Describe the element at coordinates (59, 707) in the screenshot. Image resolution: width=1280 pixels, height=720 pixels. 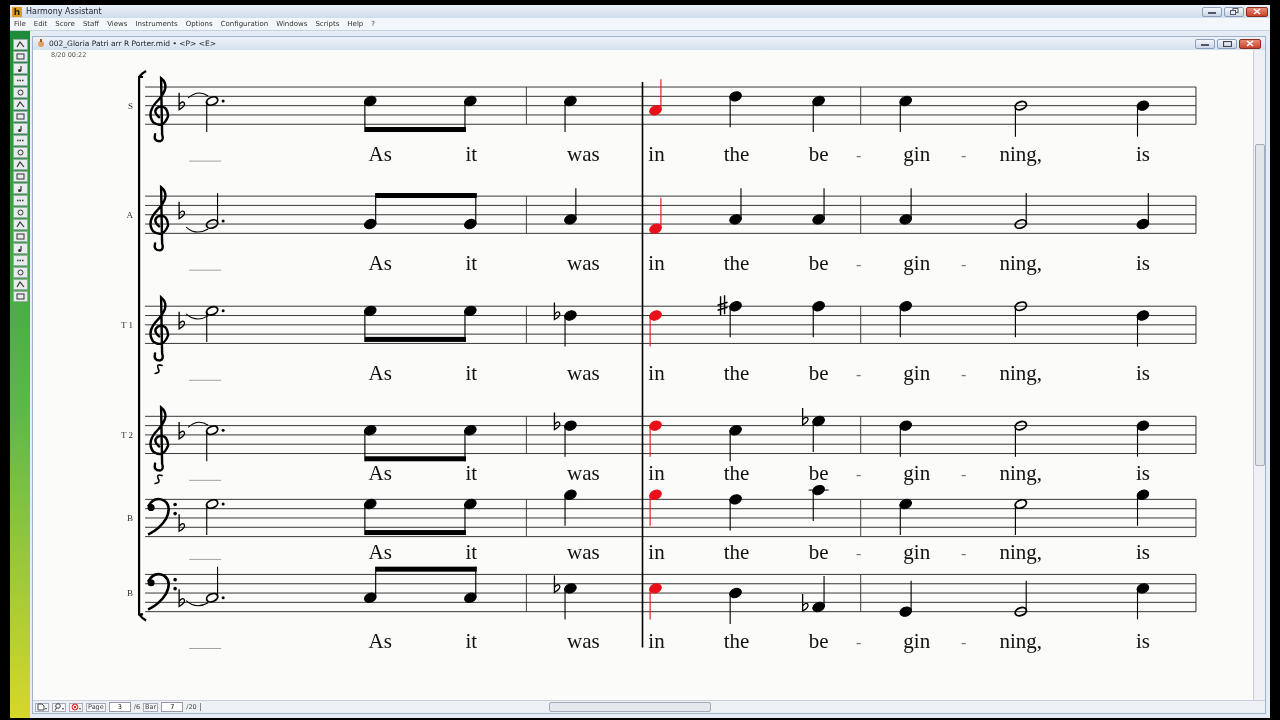
I see `zoom-button` at that location.